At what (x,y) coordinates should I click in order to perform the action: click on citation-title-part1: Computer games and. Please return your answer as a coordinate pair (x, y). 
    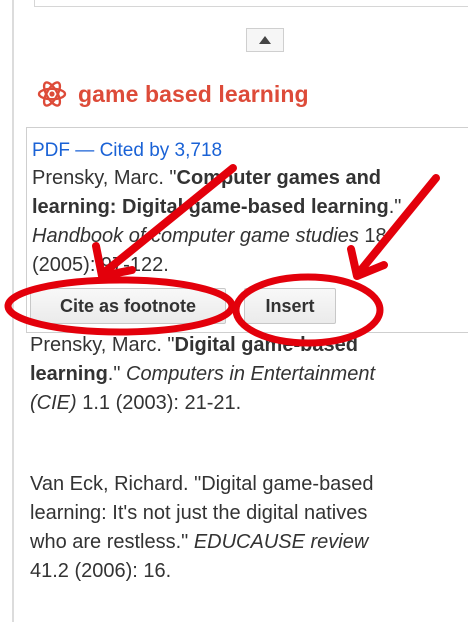
    Looking at the image, I should click on (279, 178).